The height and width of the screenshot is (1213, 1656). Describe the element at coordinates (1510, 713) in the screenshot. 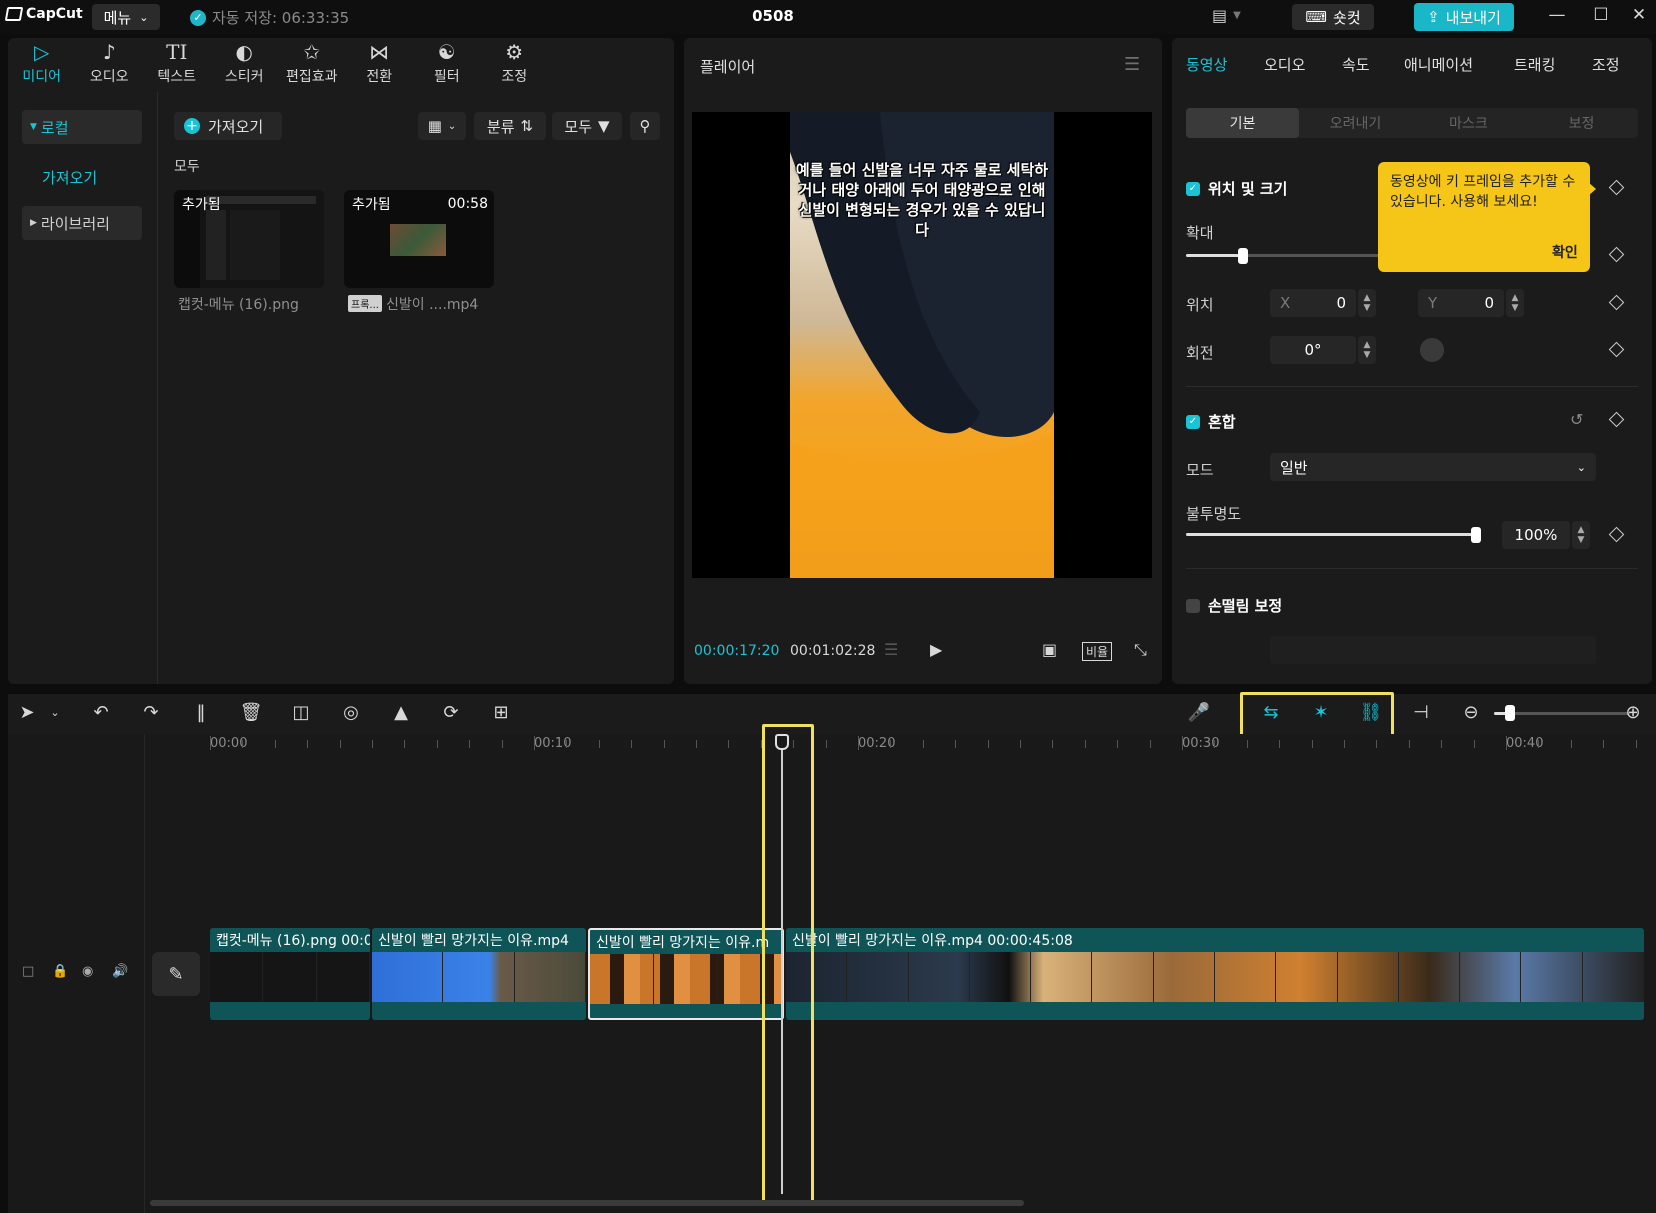

I see `zoom-slider-knob` at that location.